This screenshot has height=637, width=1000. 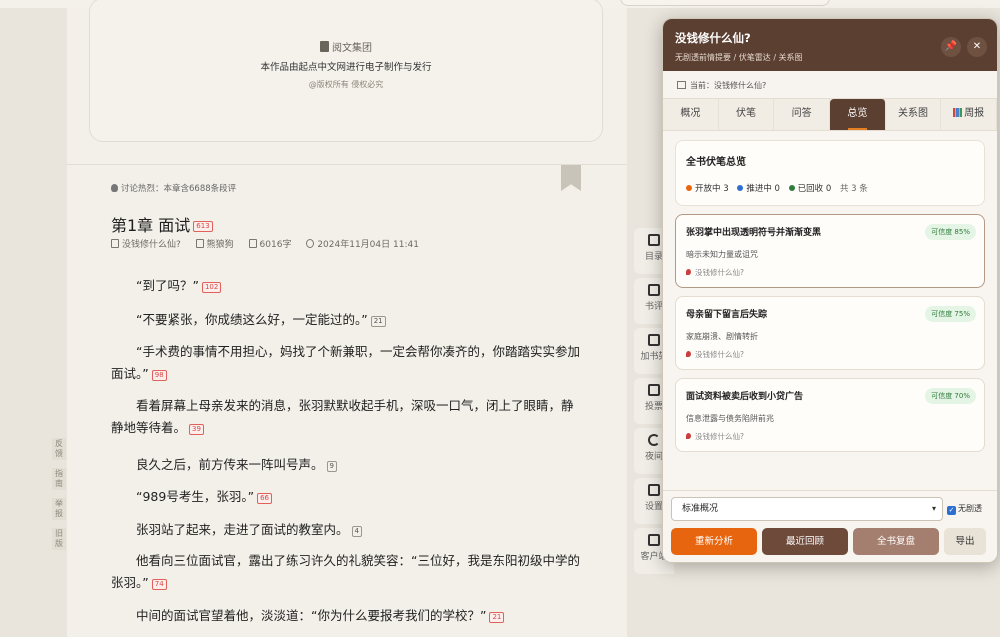 What do you see at coordinates (220, 245) in the screenshot?
I see `meta-author: 熊狼狗` at bounding box center [220, 245].